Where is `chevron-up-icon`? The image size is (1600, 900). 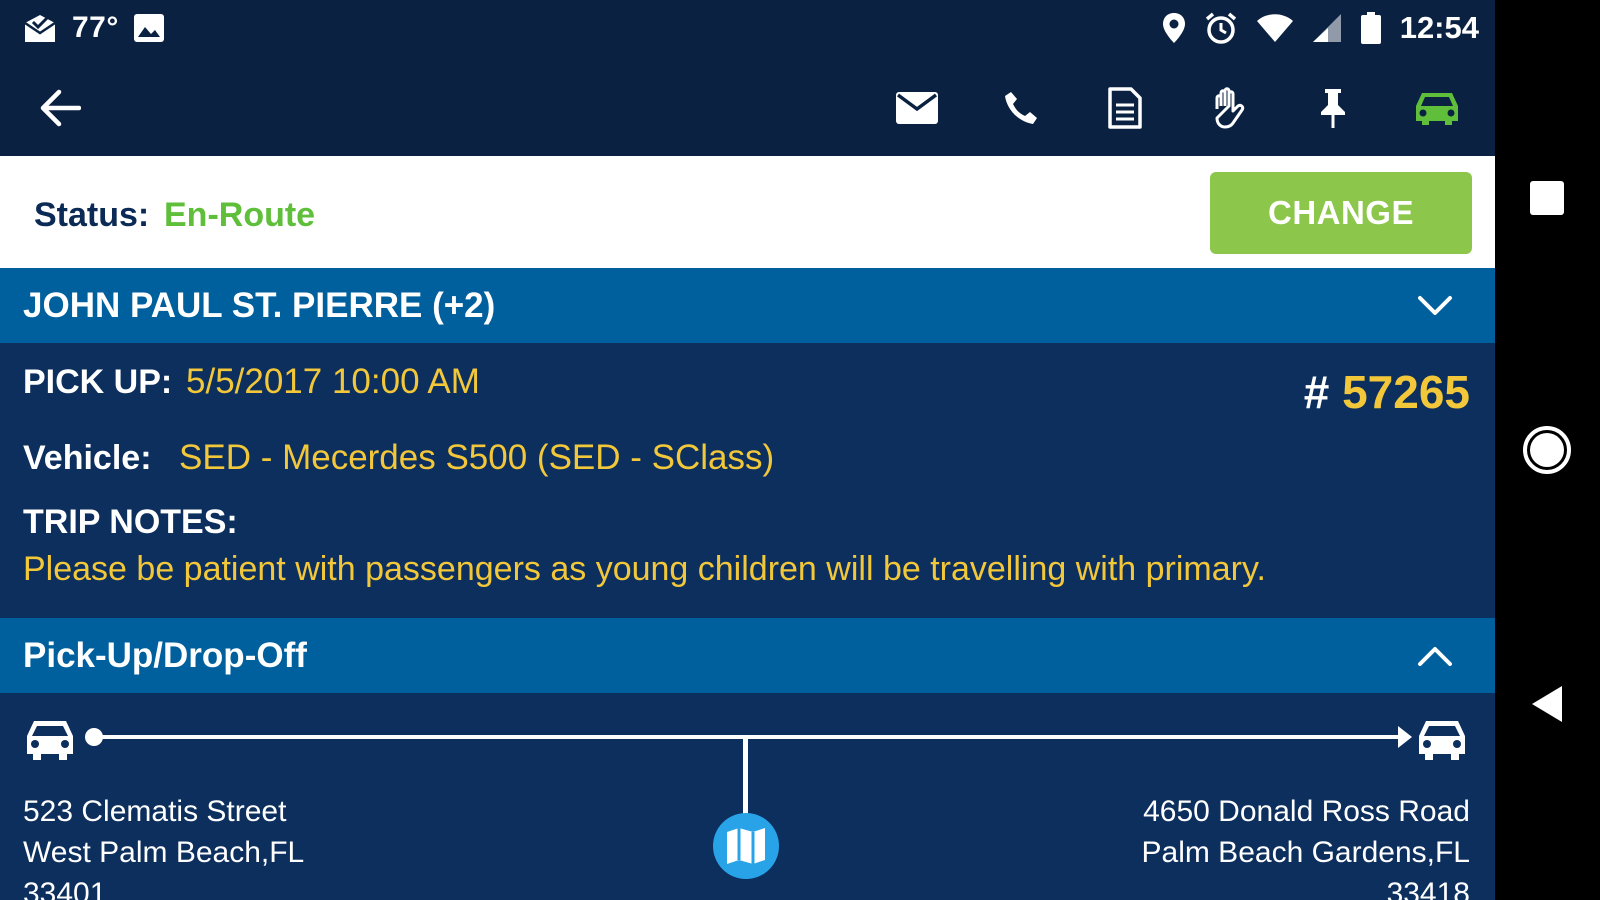 chevron-up-icon is located at coordinates (1435, 656).